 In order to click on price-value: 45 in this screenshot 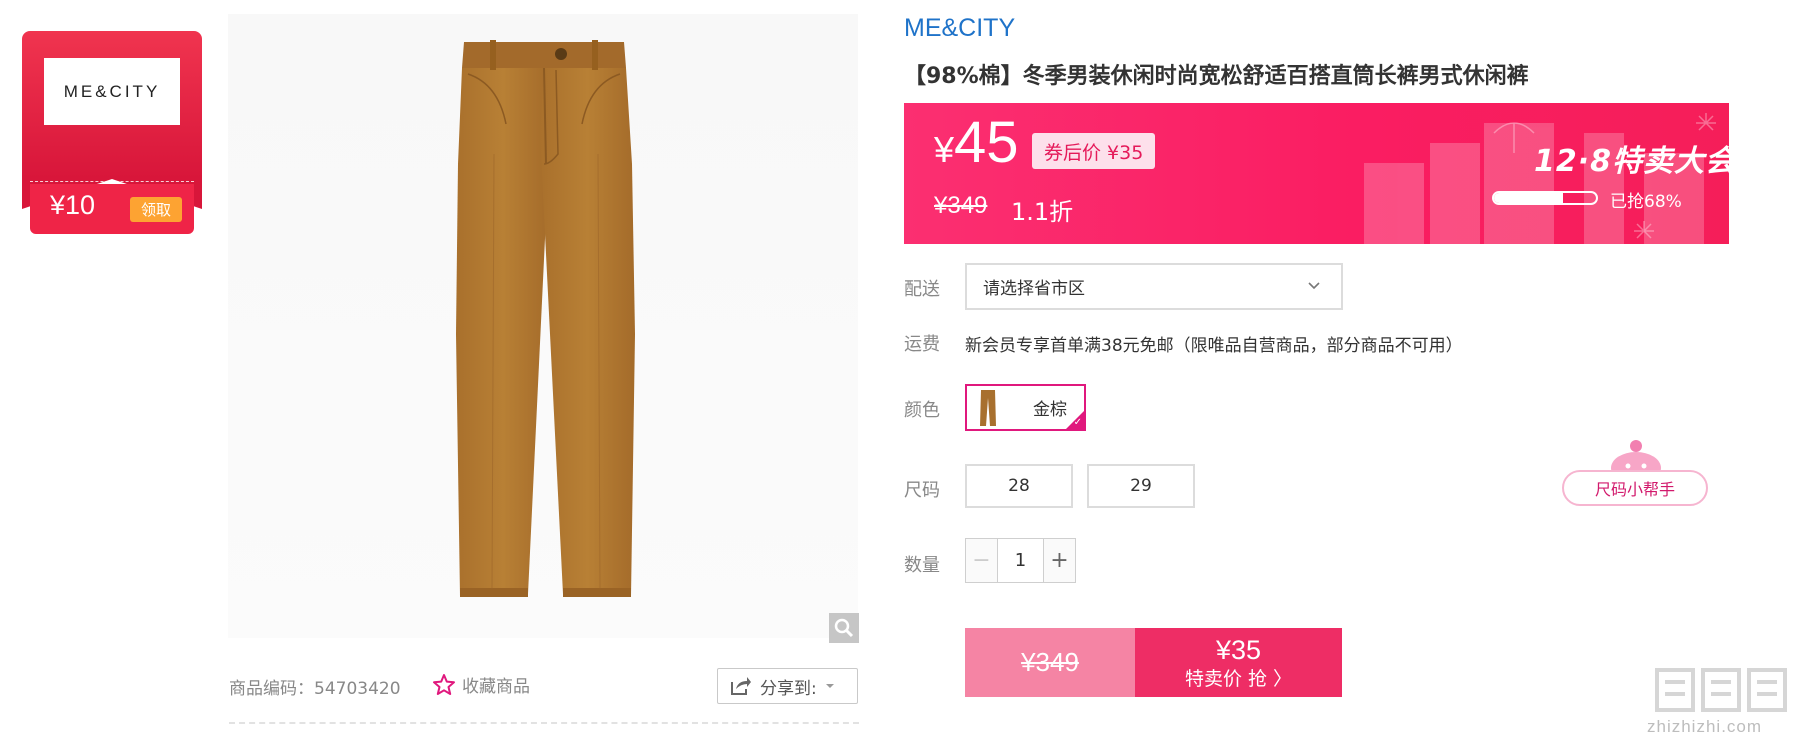, I will do `click(986, 142)`.